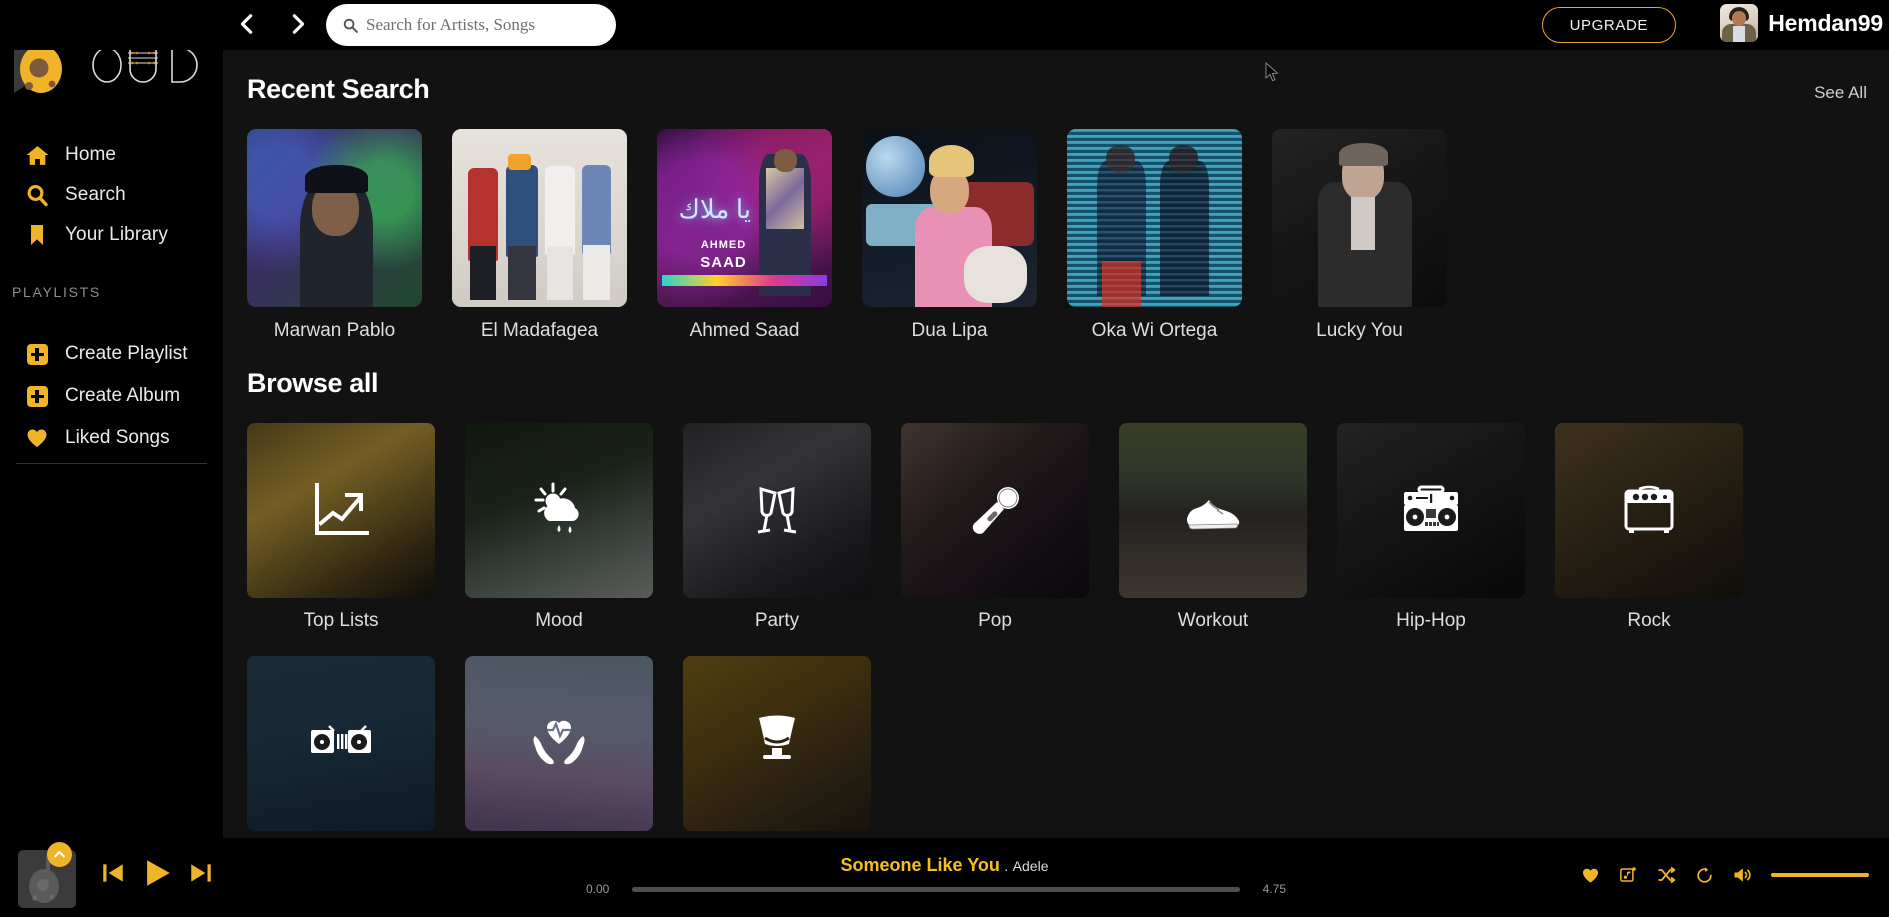  I want to click on browse-card-pop: Pop, so click(995, 527).